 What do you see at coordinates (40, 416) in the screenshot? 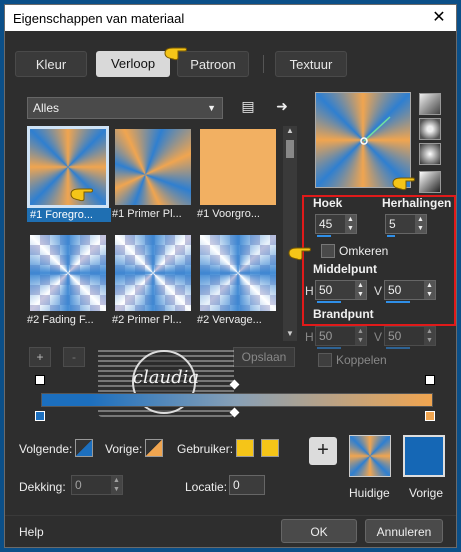
I see `color-stop-left` at bounding box center [40, 416].